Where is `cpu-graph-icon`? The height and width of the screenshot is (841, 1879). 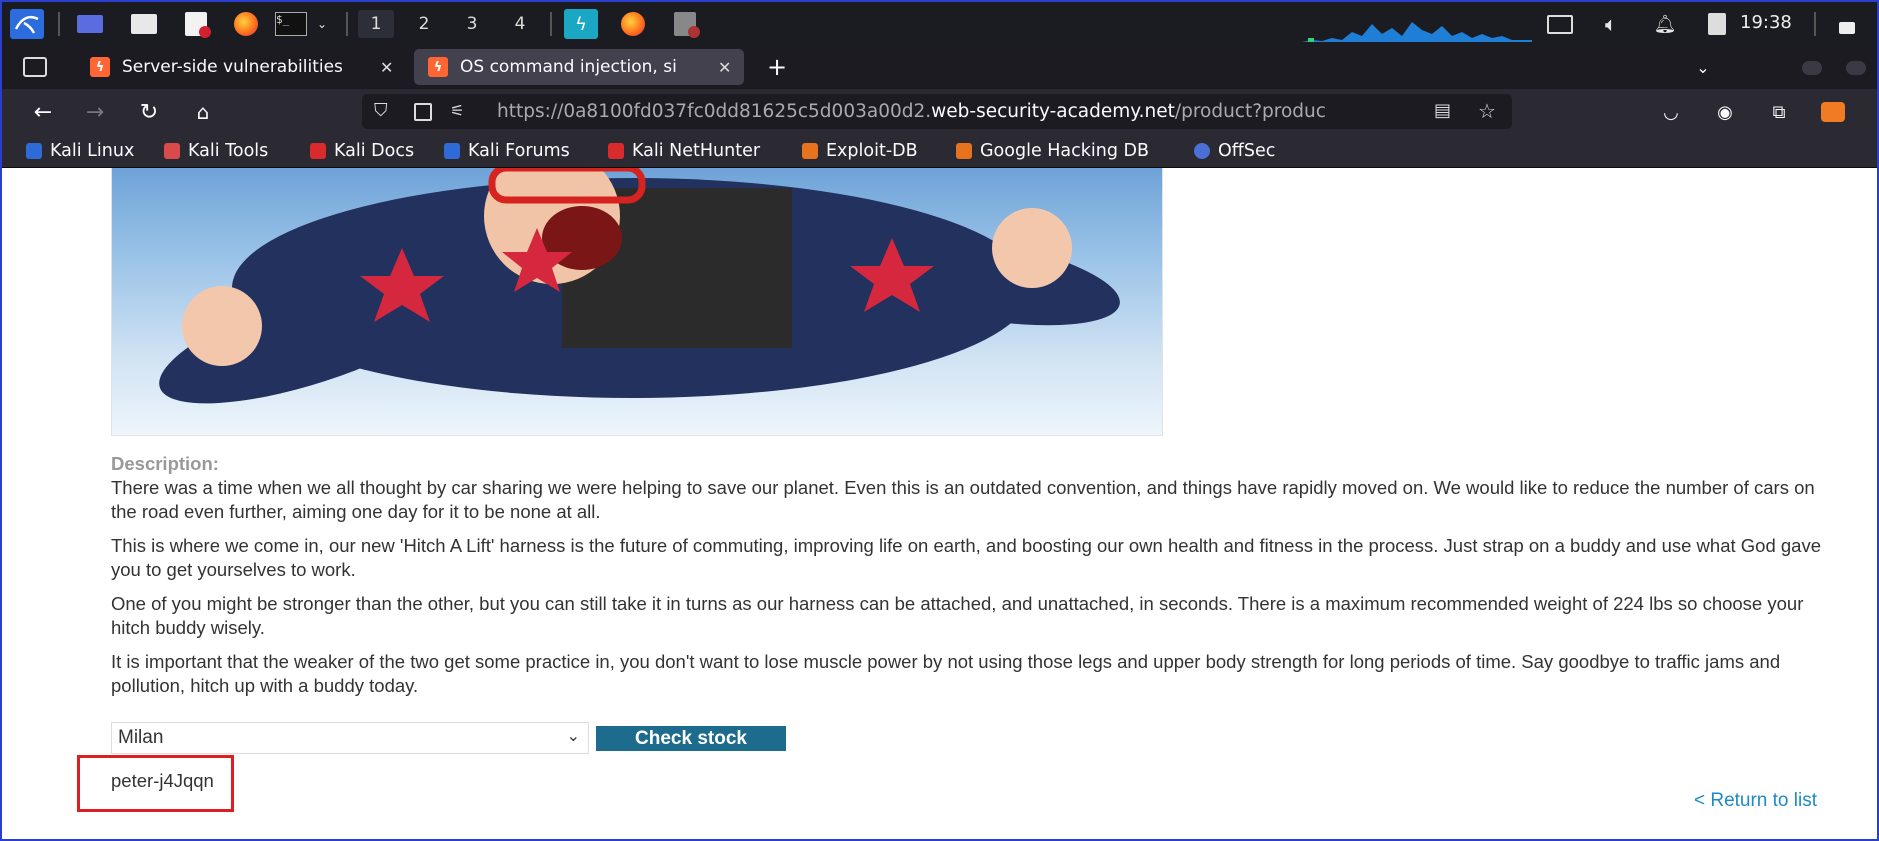
cpu-graph-icon is located at coordinates (1417, 32).